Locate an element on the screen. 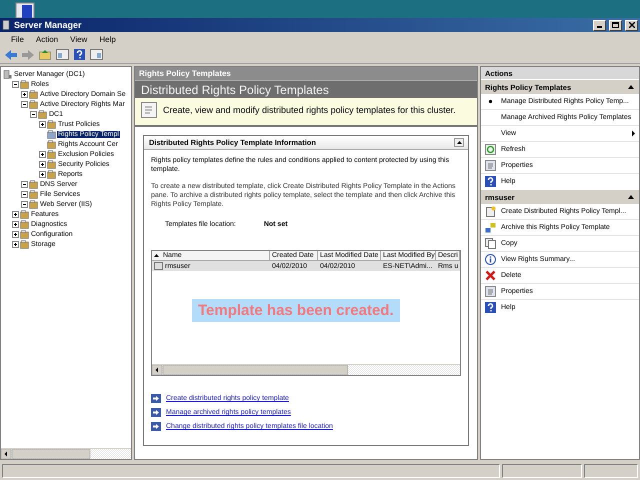 This screenshot has height=480, width=640. collapse-button is located at coordinates (459, 142).